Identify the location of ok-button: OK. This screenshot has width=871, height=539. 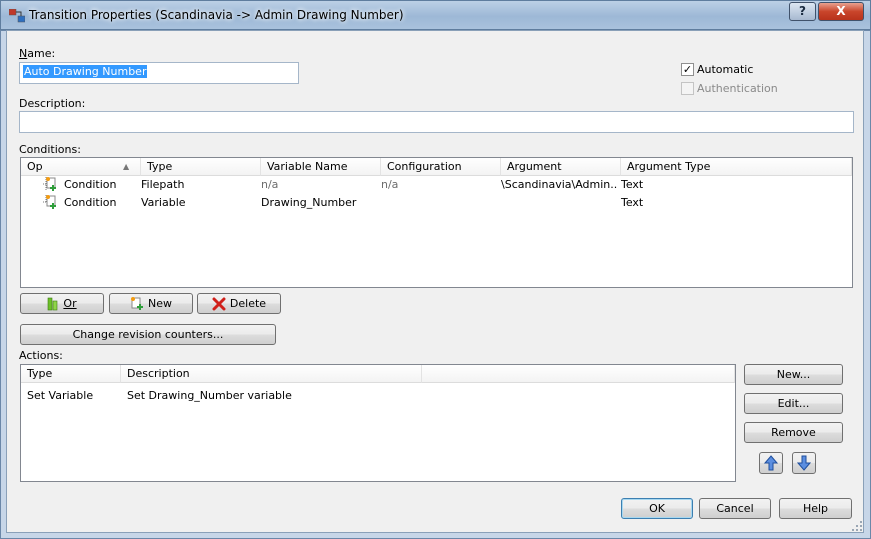
(657, 508).